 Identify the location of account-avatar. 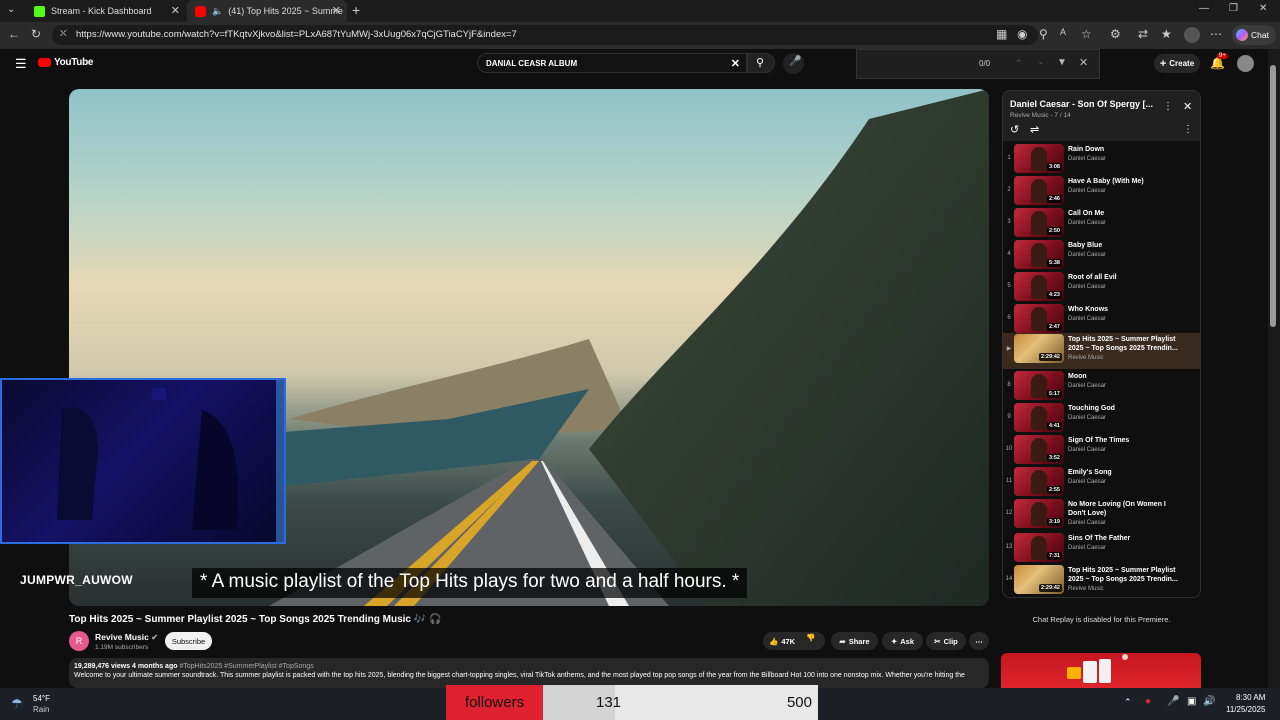
(1245, 63).